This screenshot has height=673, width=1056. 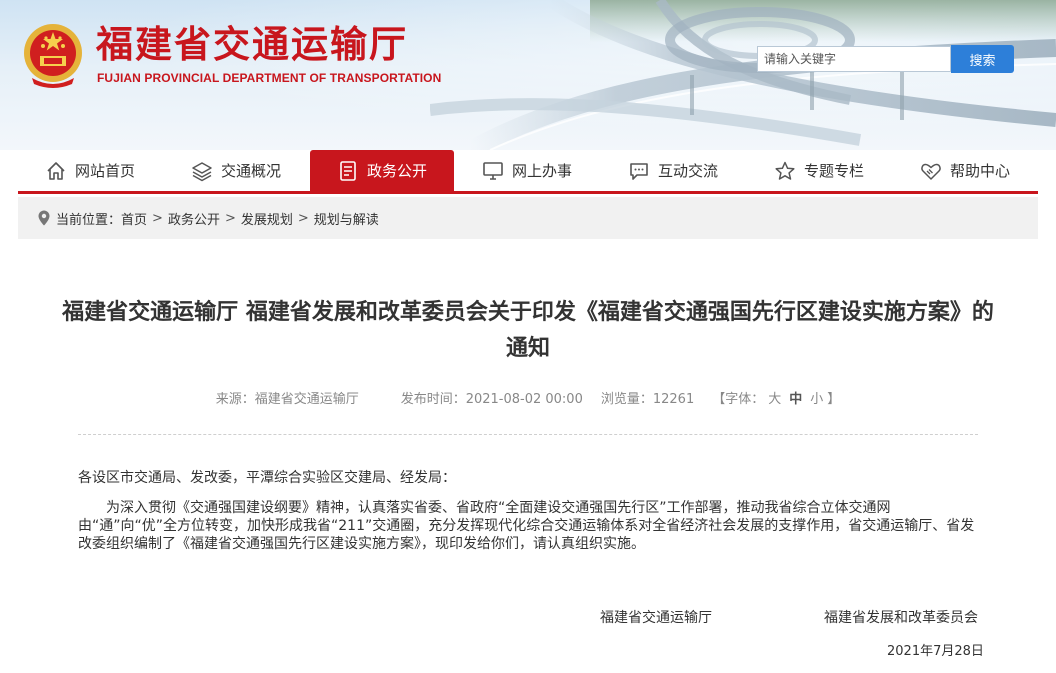 What do you see at coordinates (44, 218) in the screenshot?
I see `location-pin-icon` at bounding box center [44, 218].